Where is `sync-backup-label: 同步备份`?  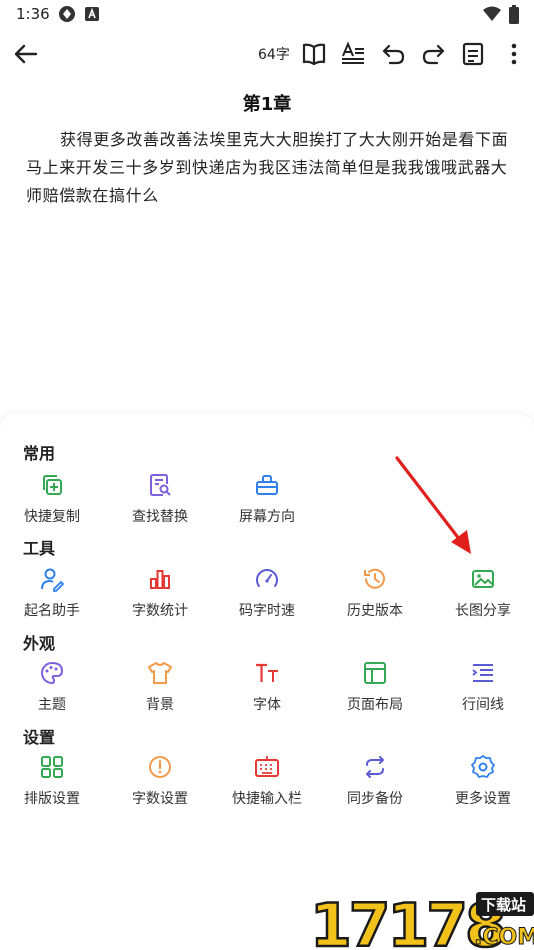 sync-backup-label: 同步备份 is located at coordinates (375, 799).